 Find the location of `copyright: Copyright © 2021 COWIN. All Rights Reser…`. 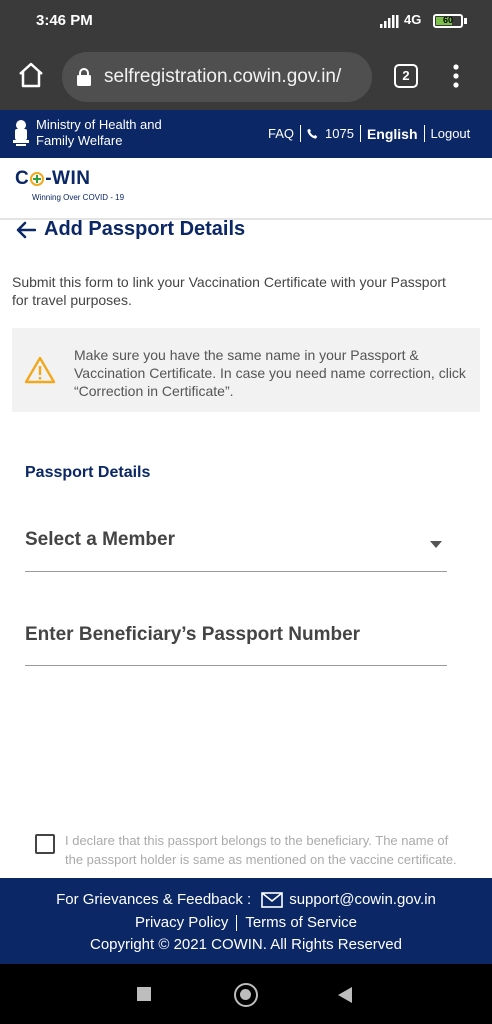

copyright: Copyright © 2021 COWIN. All Rights Reser… is located at coordinates (245, 944).